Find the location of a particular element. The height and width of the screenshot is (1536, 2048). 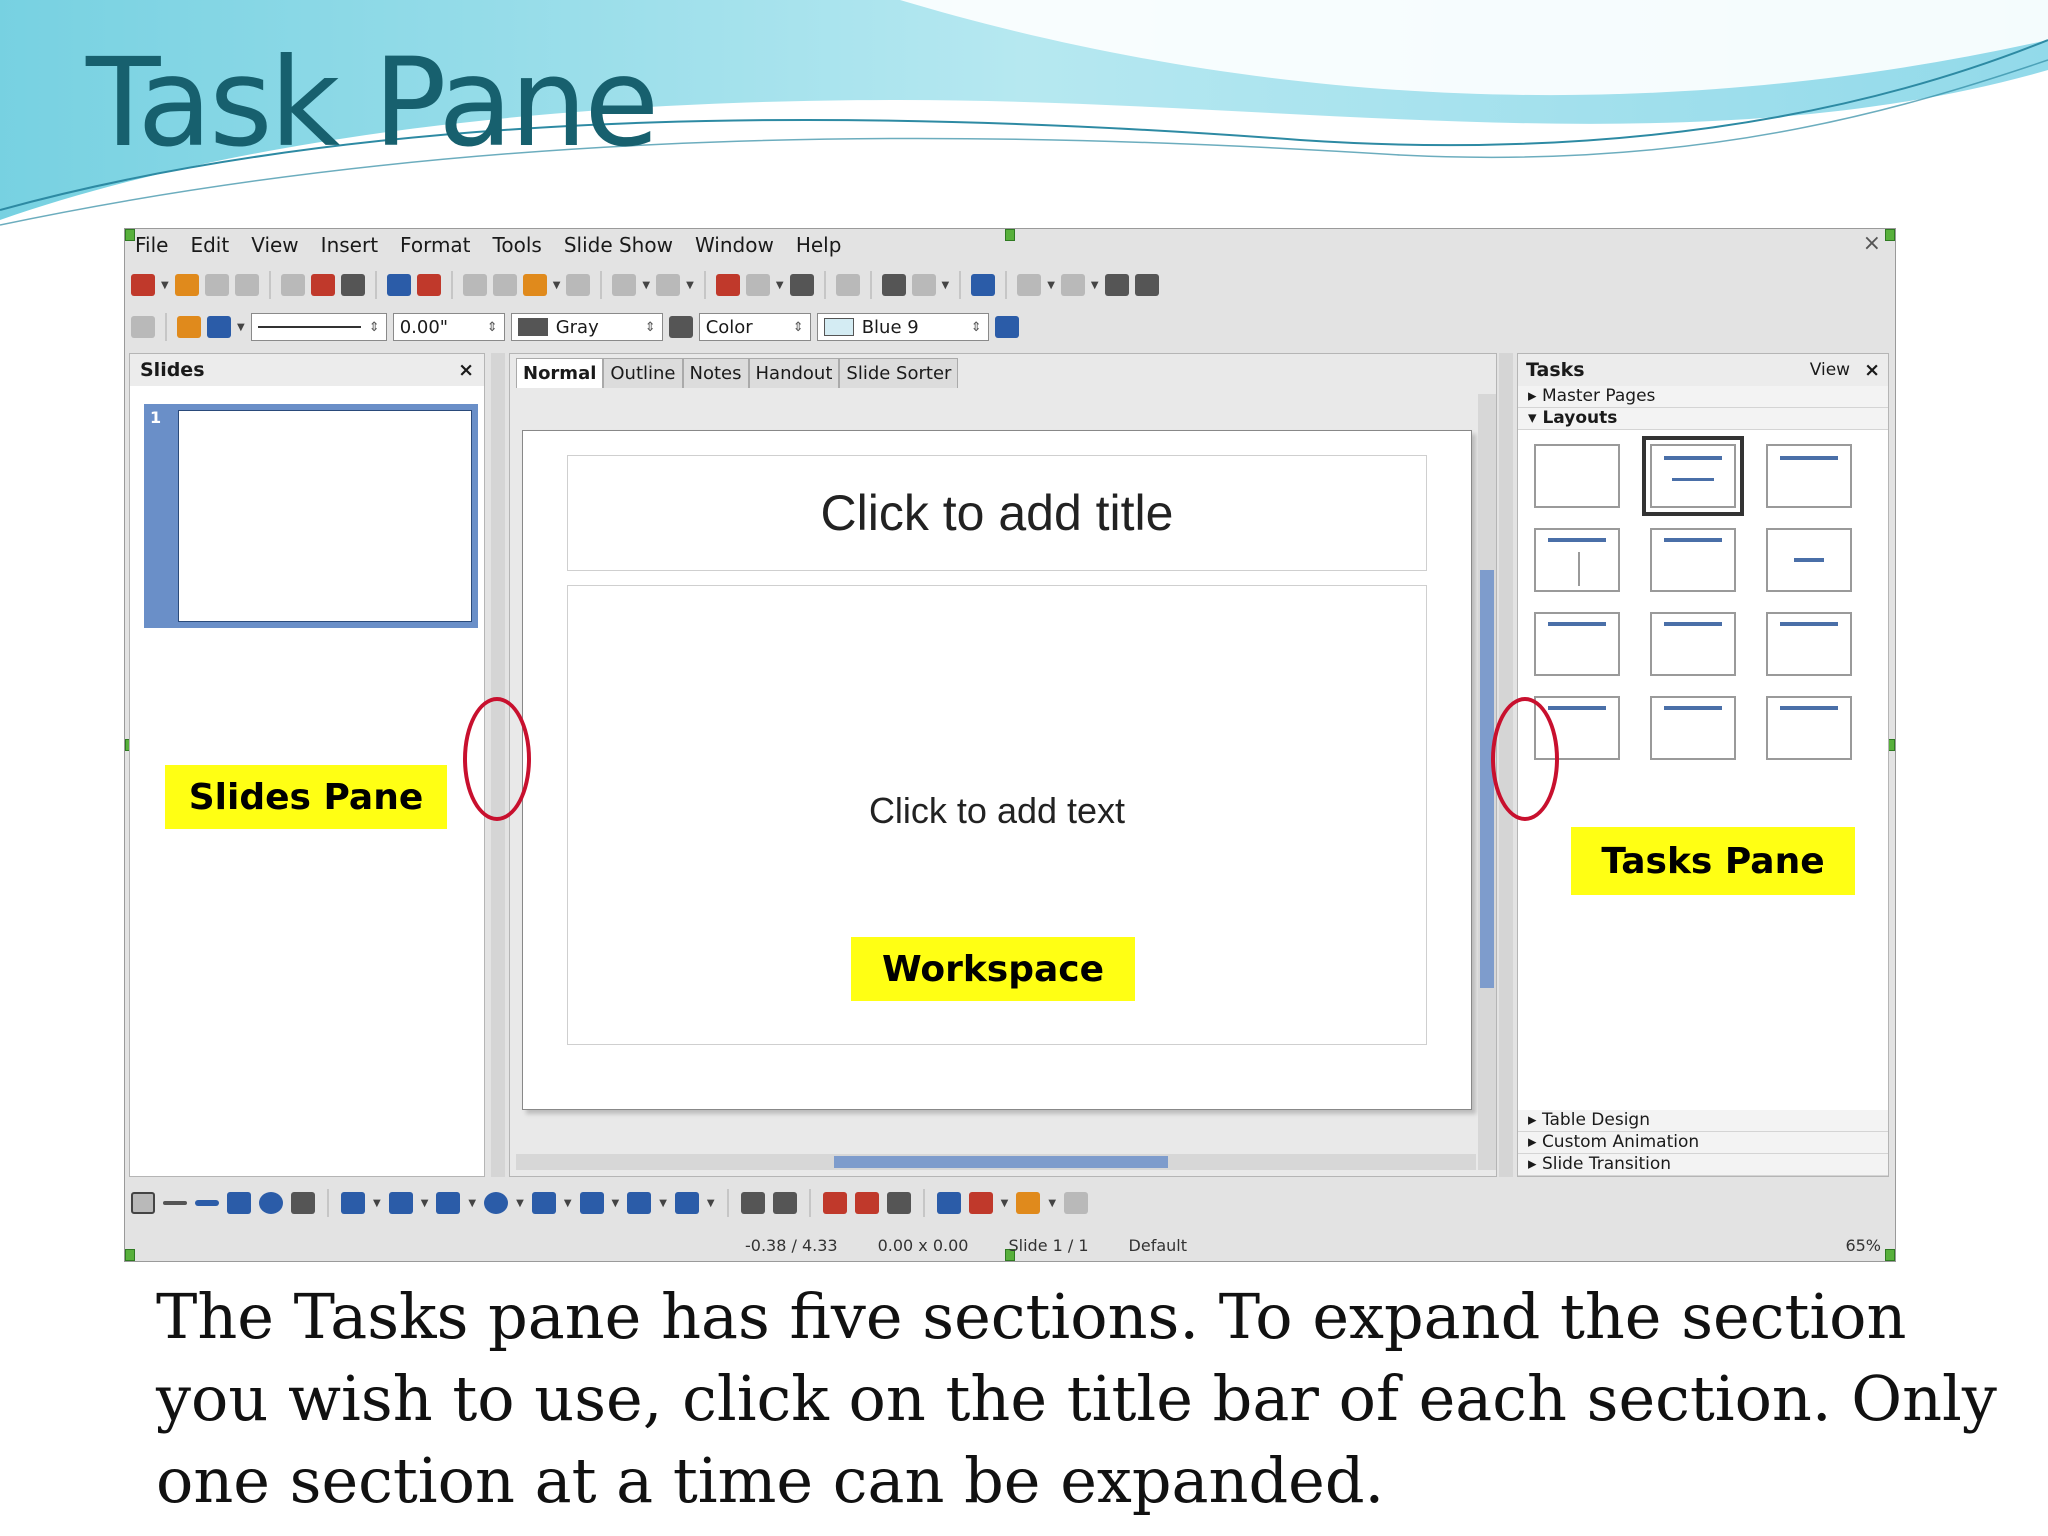

symbol-shapes-icon is located at coordinates (496, 1203).